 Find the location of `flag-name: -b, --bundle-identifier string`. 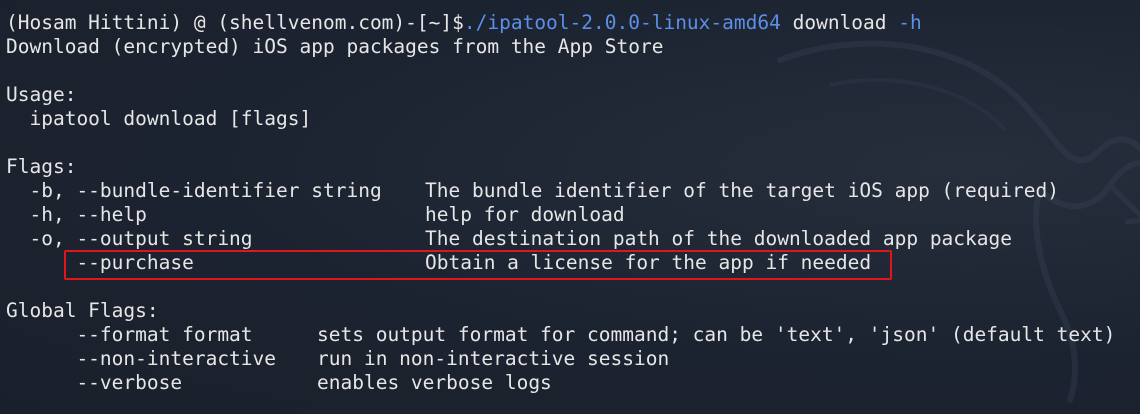

flag-name: -b, --bundle-identifier string is located at coordinates (194, 190).